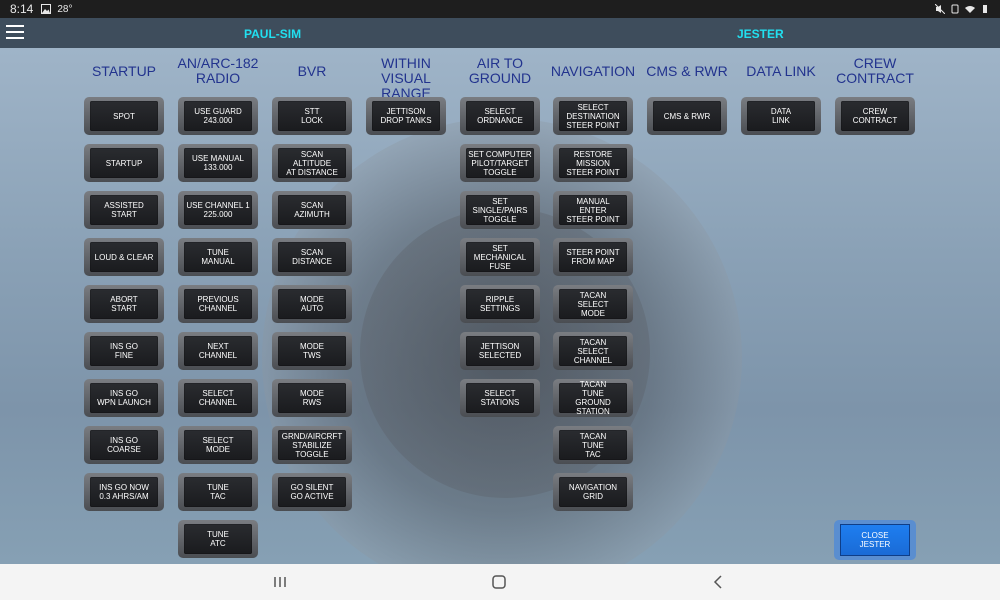 The image size is (1000, 600). I want to click on ins-go-coarse-button: INS GO COARSE, so click(124, 445).